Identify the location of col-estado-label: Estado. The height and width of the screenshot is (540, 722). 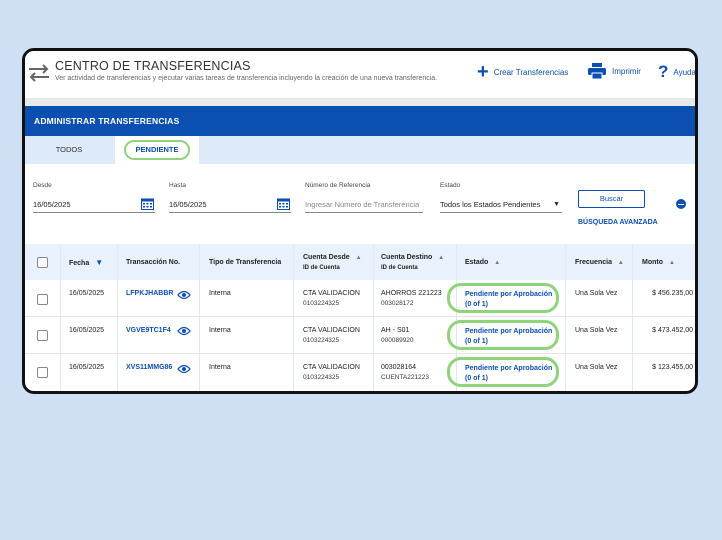
(477, 262).